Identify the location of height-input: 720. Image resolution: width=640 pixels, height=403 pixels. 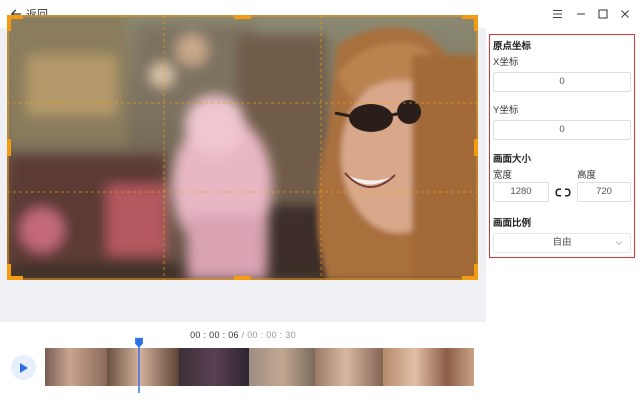
(604, 192).